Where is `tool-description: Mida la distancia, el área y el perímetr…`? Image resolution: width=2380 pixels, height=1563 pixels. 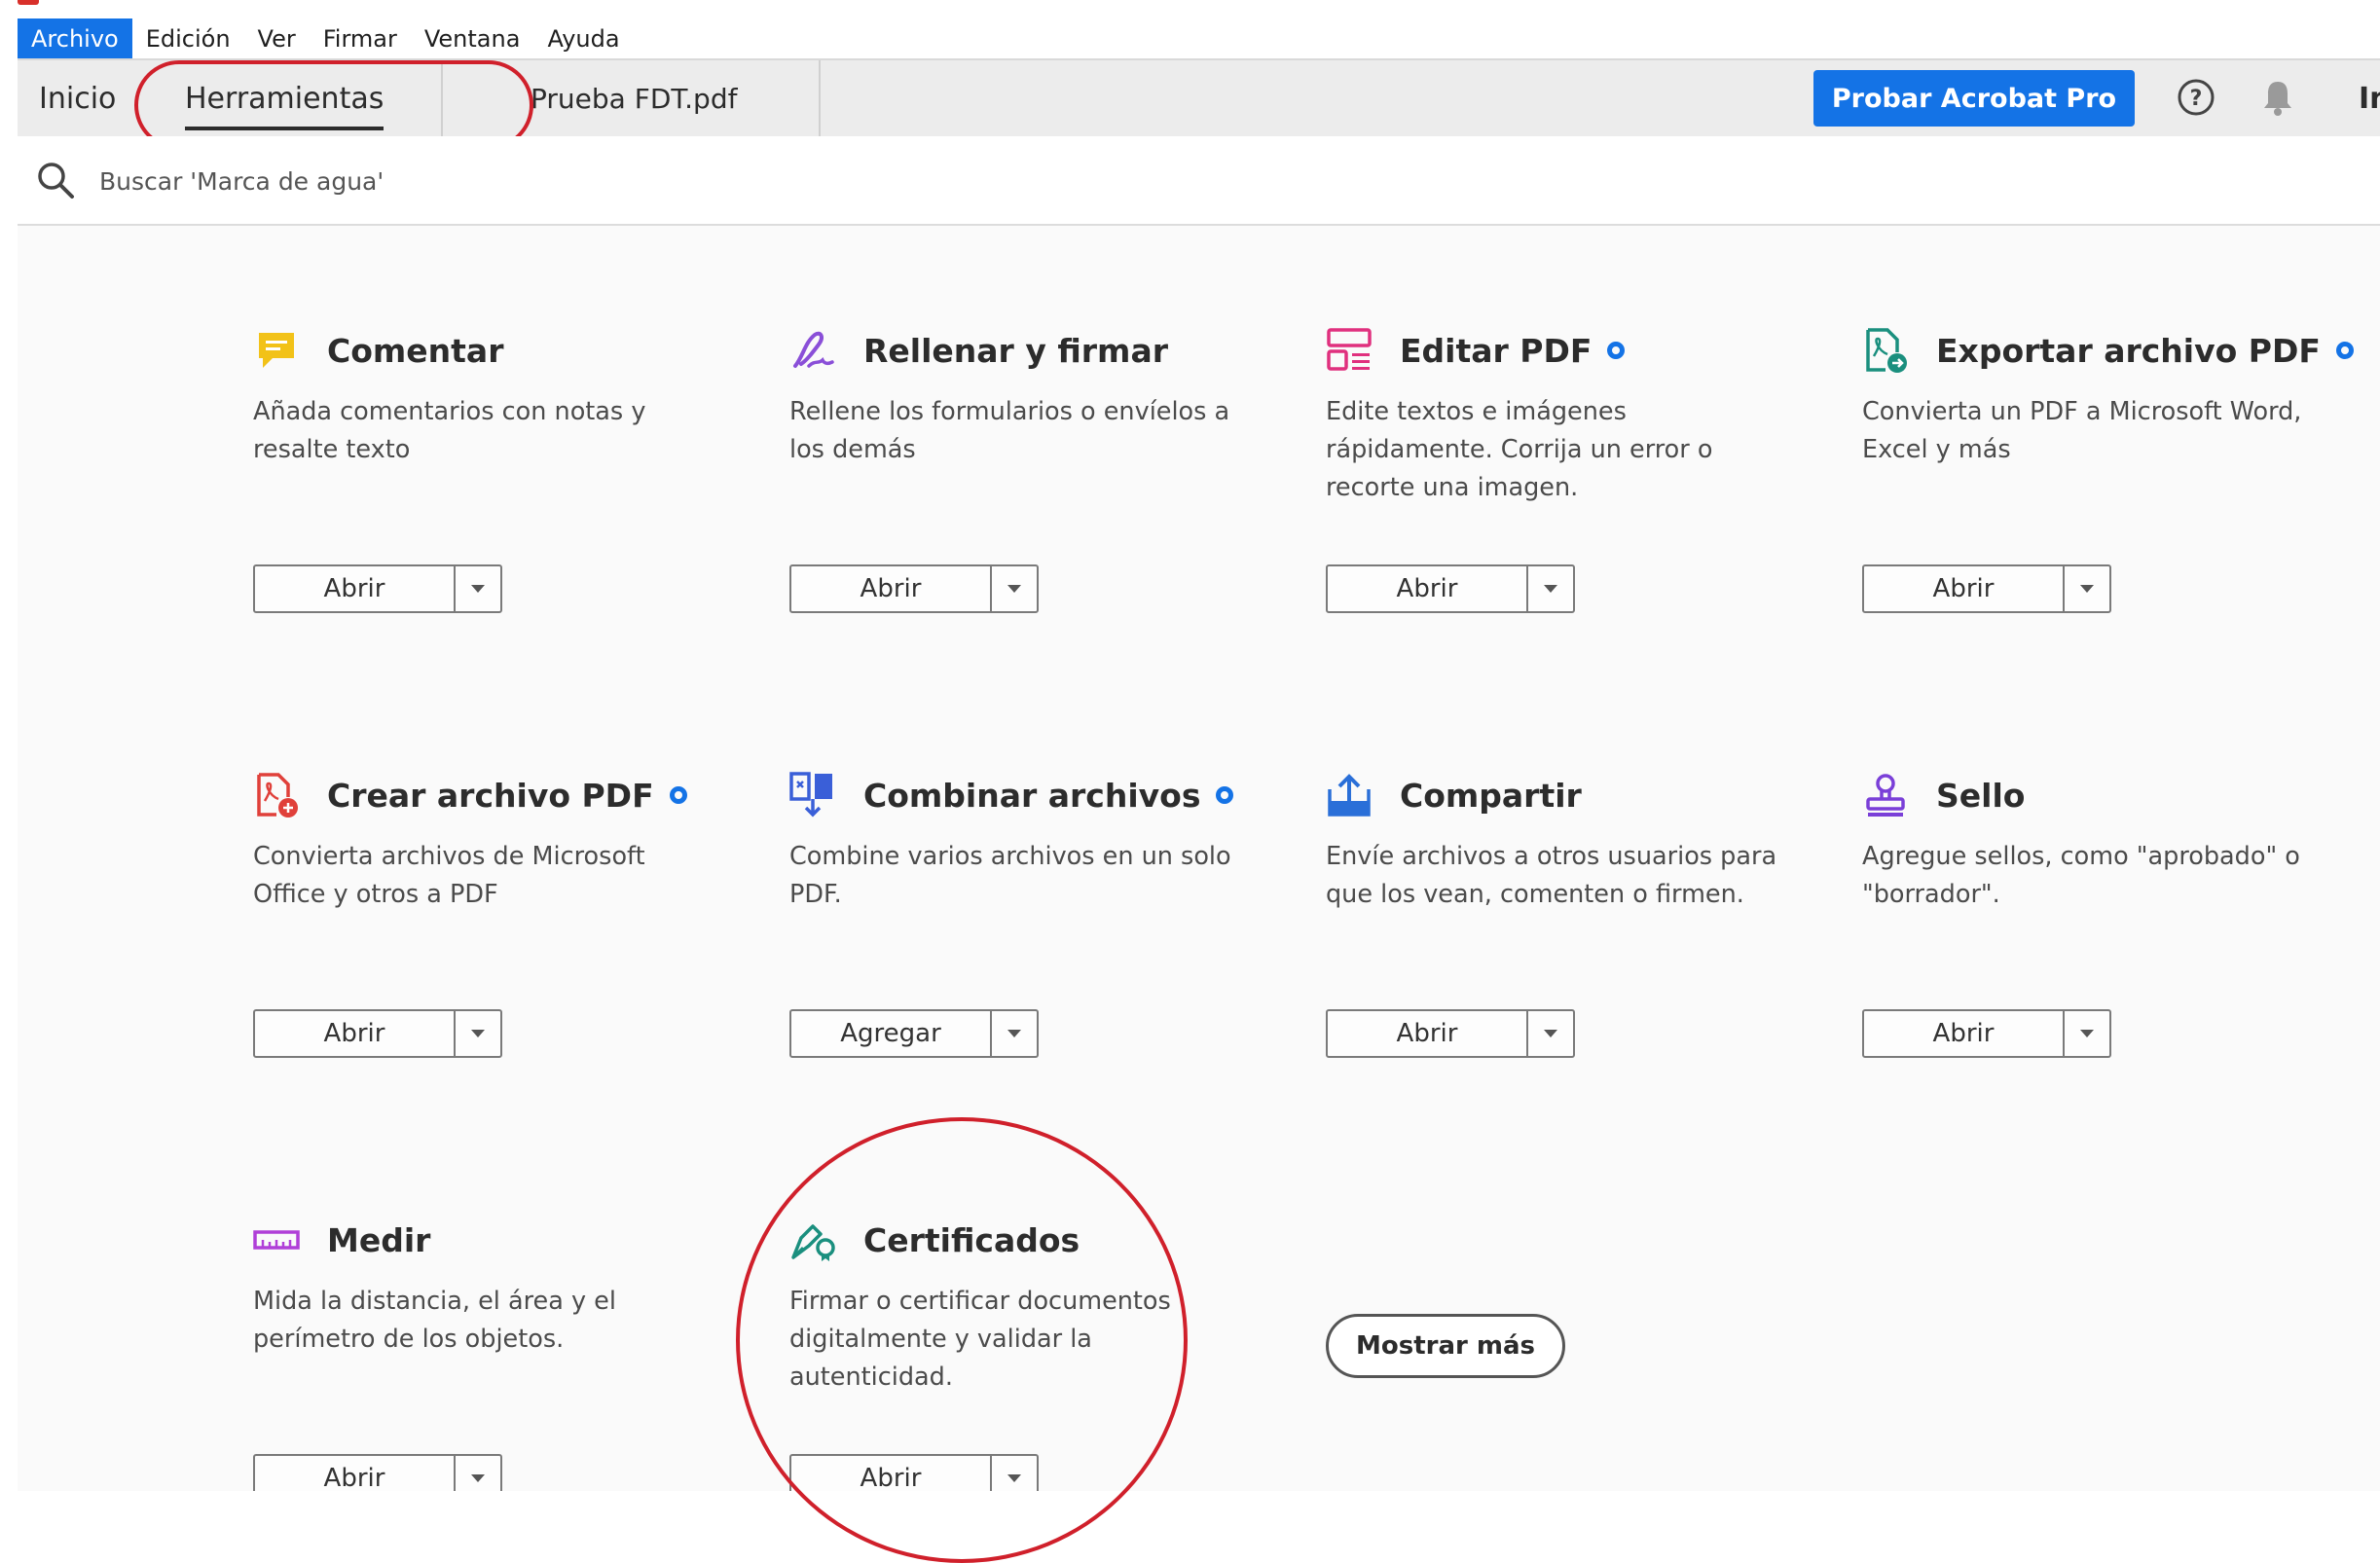
tool-description: Mida la distancia, el área y el perímetr… is located at coordinates (434, 1321).